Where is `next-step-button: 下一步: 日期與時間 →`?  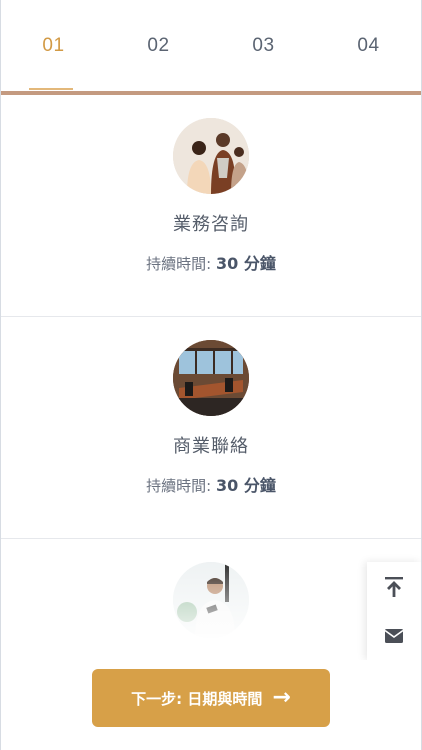
next-step-button: 下一步: 日期與時間 → is located at coordinates (211, 698).